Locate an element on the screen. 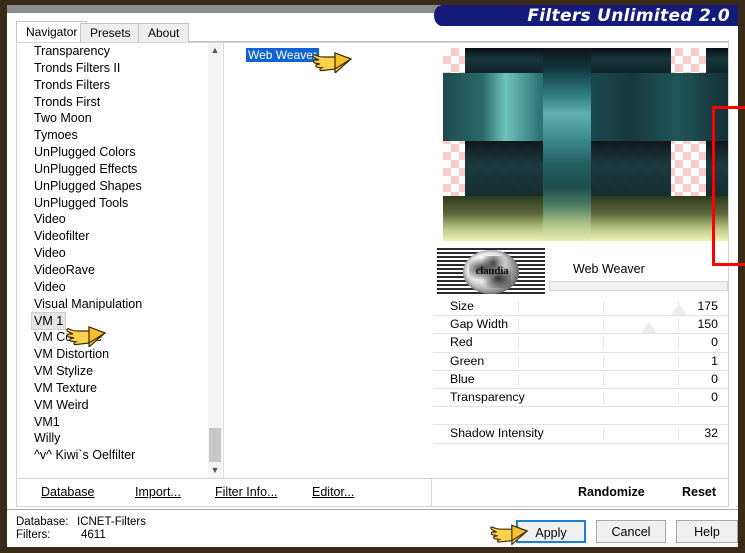 The width and height of the screenshot is (745, 553). preview-vertical-strip is located at coordinates (567, 144).